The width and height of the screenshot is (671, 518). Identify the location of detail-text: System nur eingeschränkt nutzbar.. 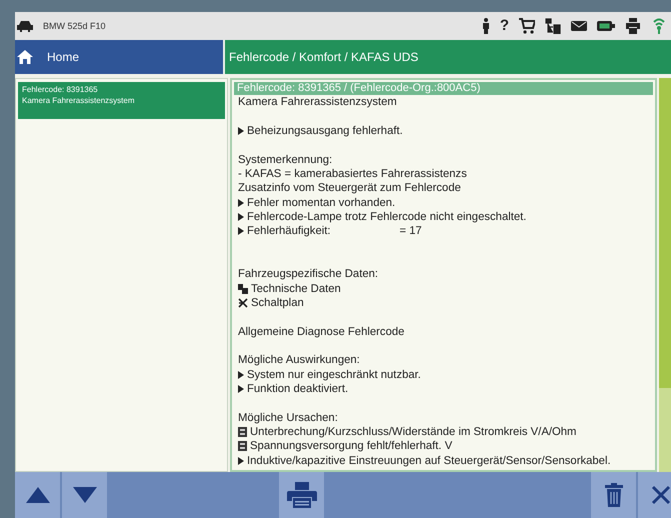
(334, 374).